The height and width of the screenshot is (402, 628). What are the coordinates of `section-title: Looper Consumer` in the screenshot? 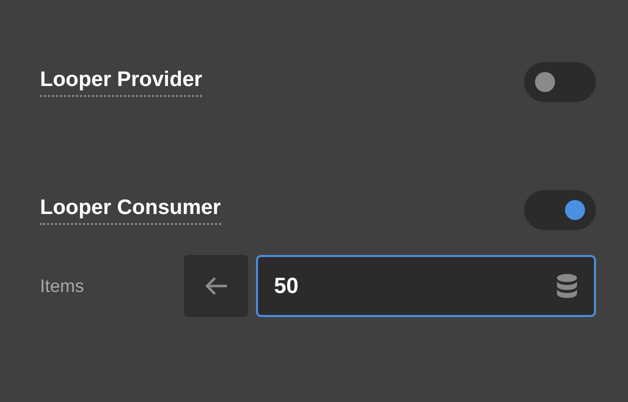 It's located at (130, 210).